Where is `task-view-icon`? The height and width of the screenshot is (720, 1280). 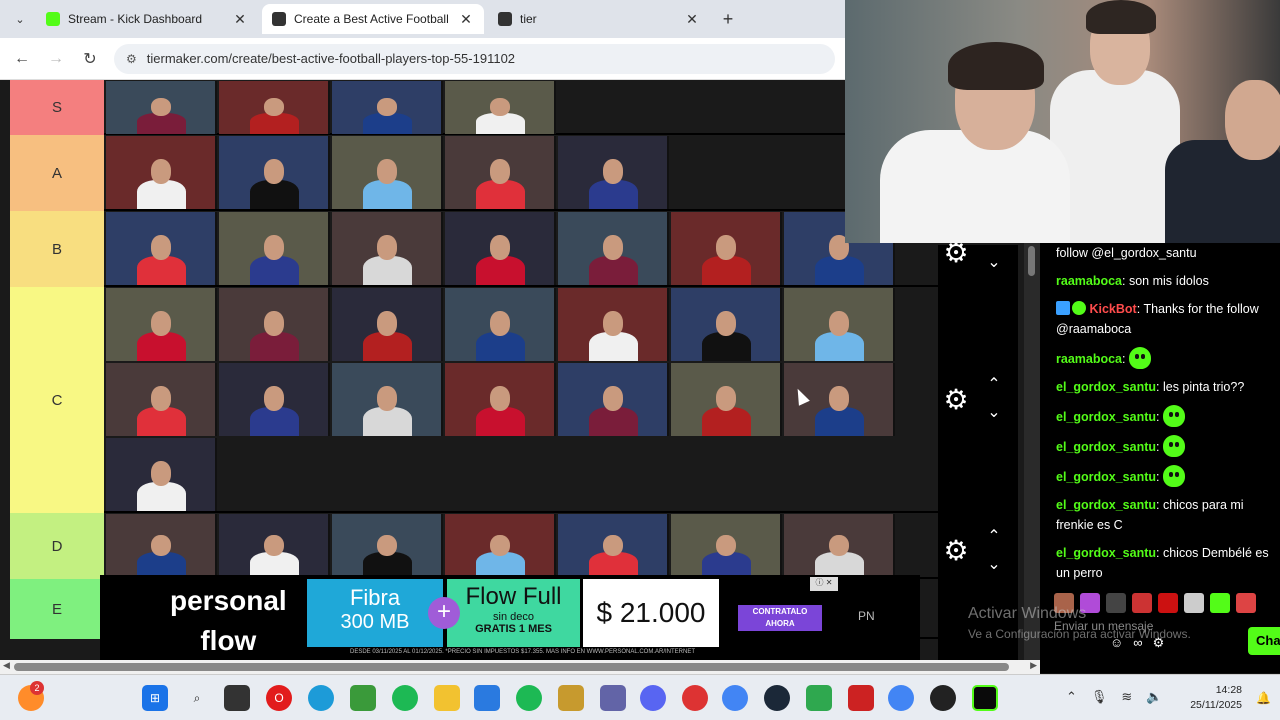 task-view-icon is located at coordinates (237, 698).